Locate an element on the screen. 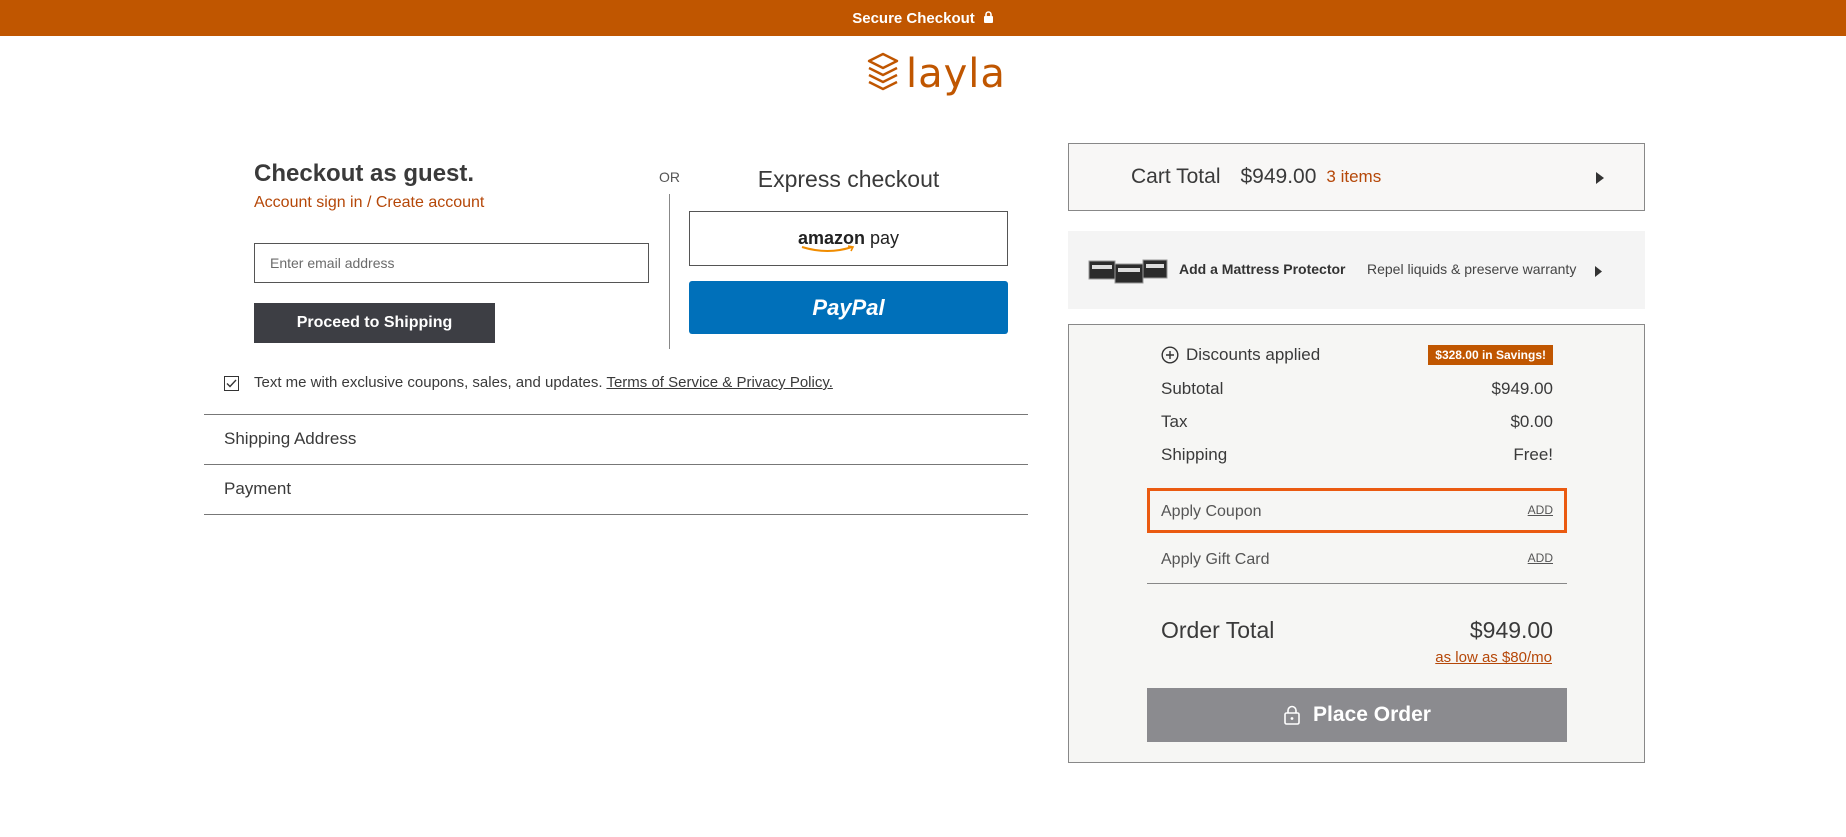  terms-privacy-link: Terms of Service & Privacy Policy. is located at coordinates (719, 382).